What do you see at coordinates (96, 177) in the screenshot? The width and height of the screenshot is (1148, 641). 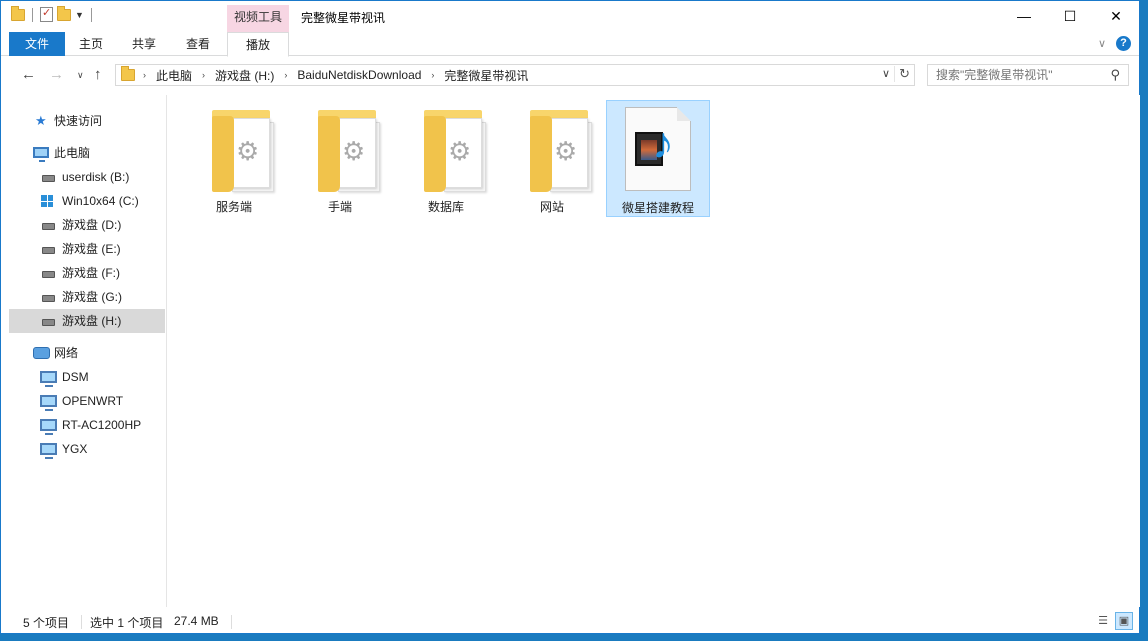 I see `nav-drive-label: userdisk (B:)` at bounding box center [96, 177].